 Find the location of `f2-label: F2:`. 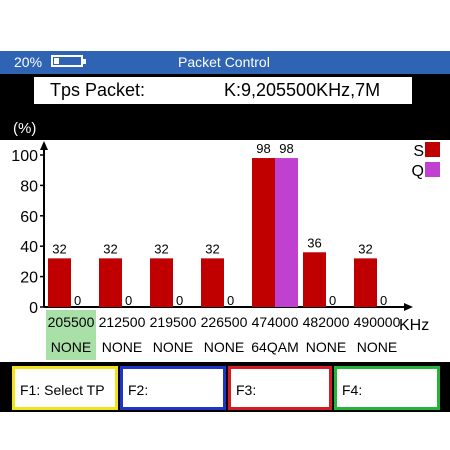

f2-label: F2: is located at coordinates (138, 390).